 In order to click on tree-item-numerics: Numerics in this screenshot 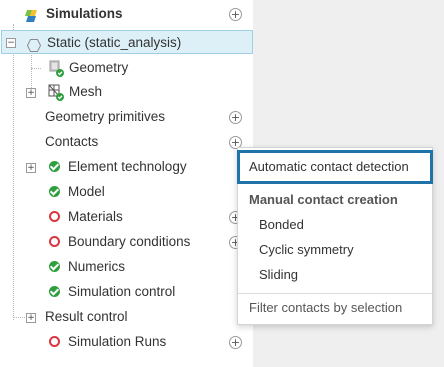, I will do `click(126, 267)`.